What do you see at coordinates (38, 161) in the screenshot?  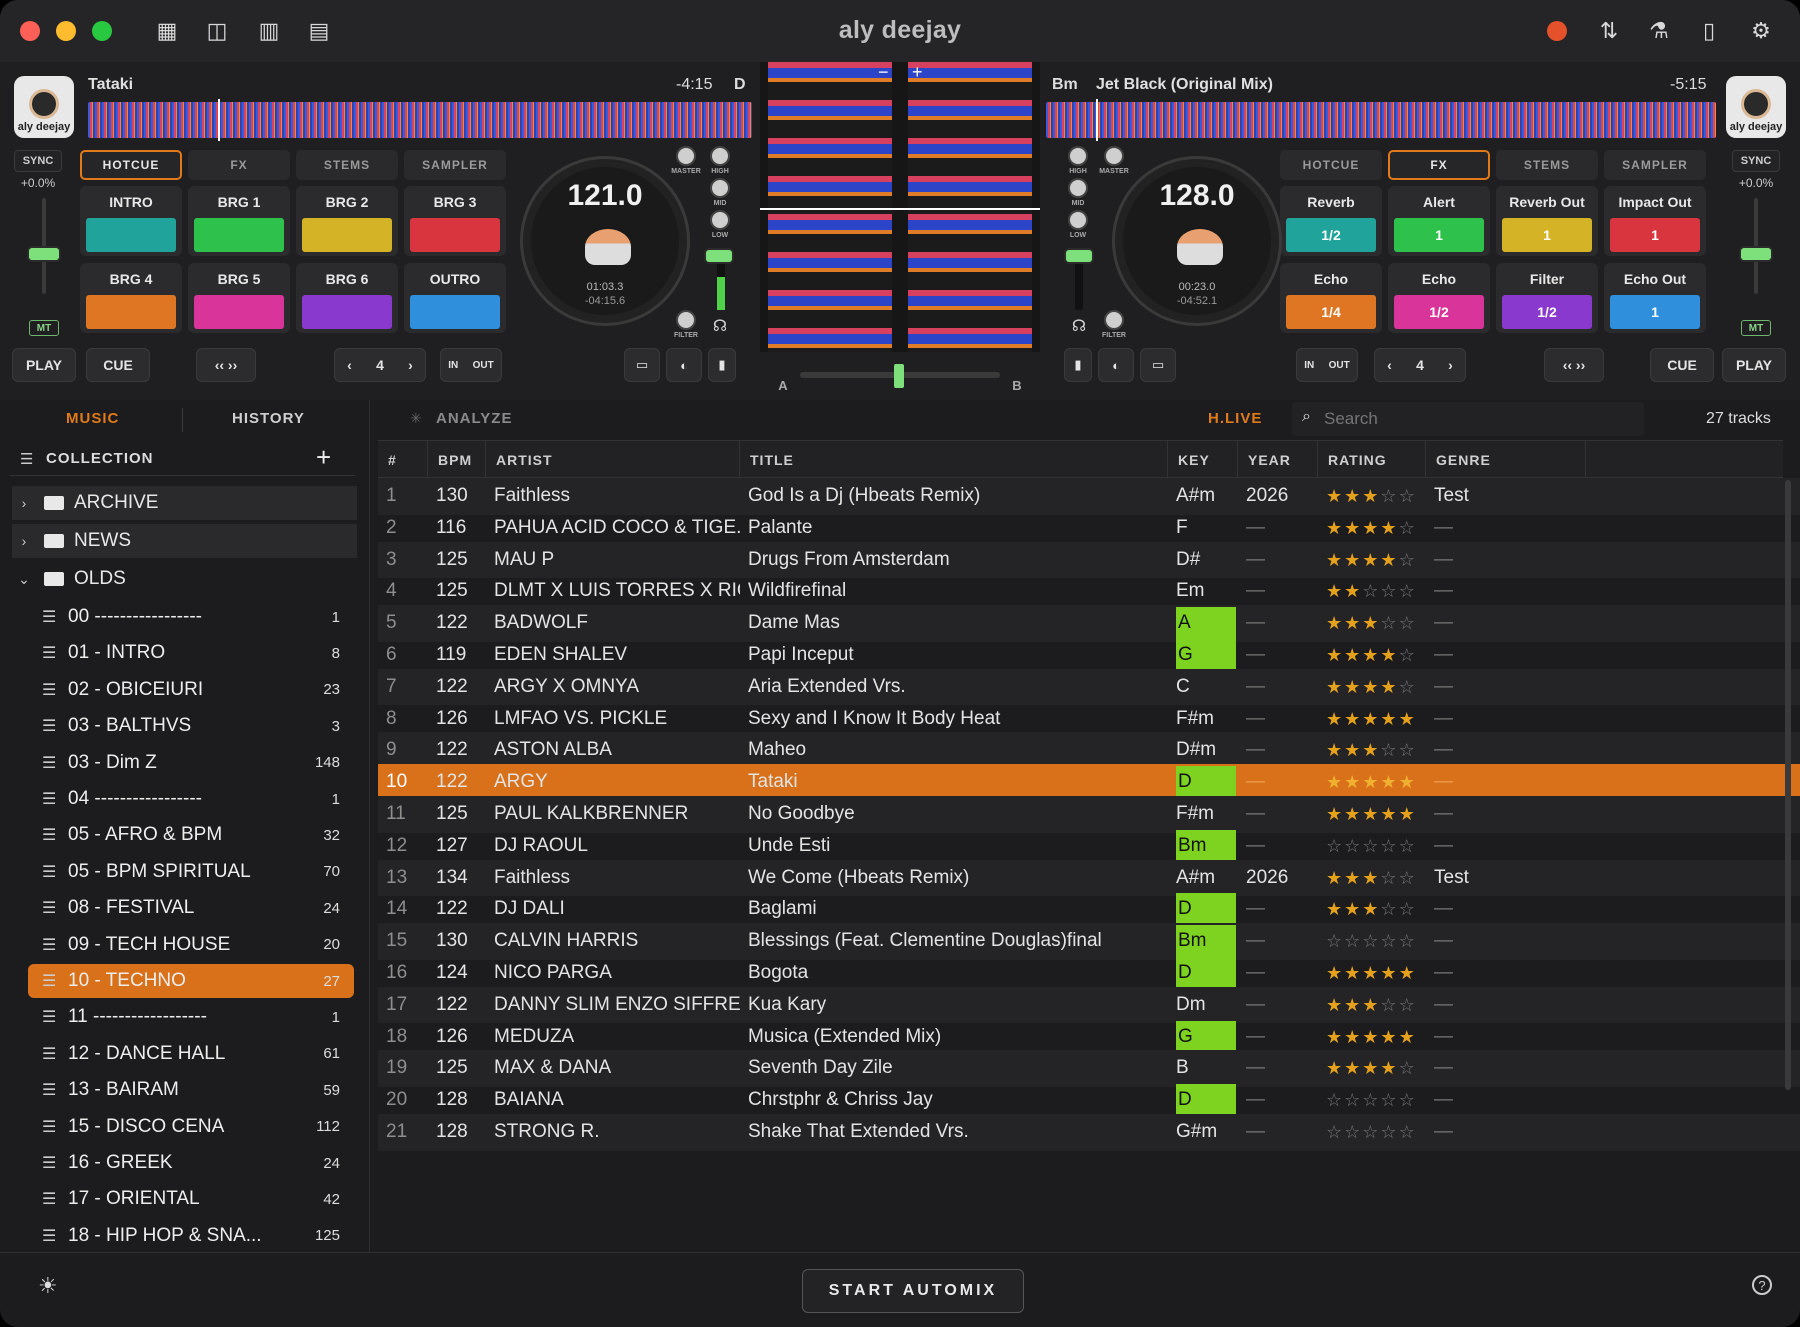 I see `deck-a-sync-button: SYNC` at bounding box center [38, 161].